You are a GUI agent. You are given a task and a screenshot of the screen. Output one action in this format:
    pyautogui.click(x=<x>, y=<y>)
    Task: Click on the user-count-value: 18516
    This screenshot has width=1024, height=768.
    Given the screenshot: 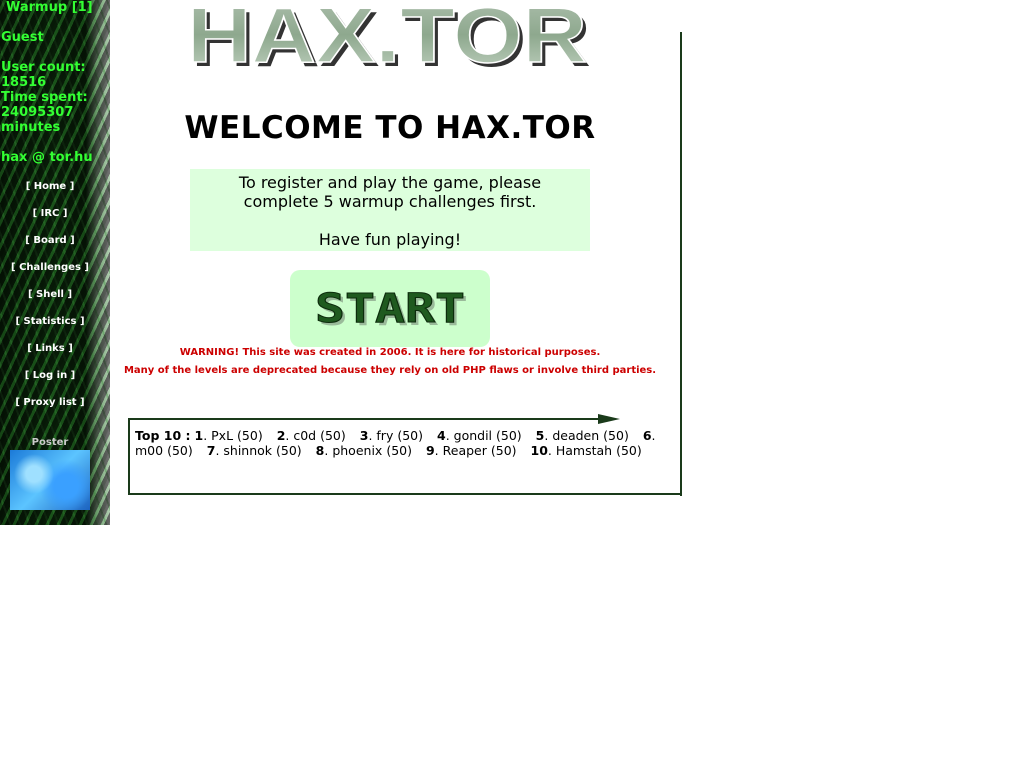 What is the action you would take?
    pyautogui.click(x=24, y=82)
    